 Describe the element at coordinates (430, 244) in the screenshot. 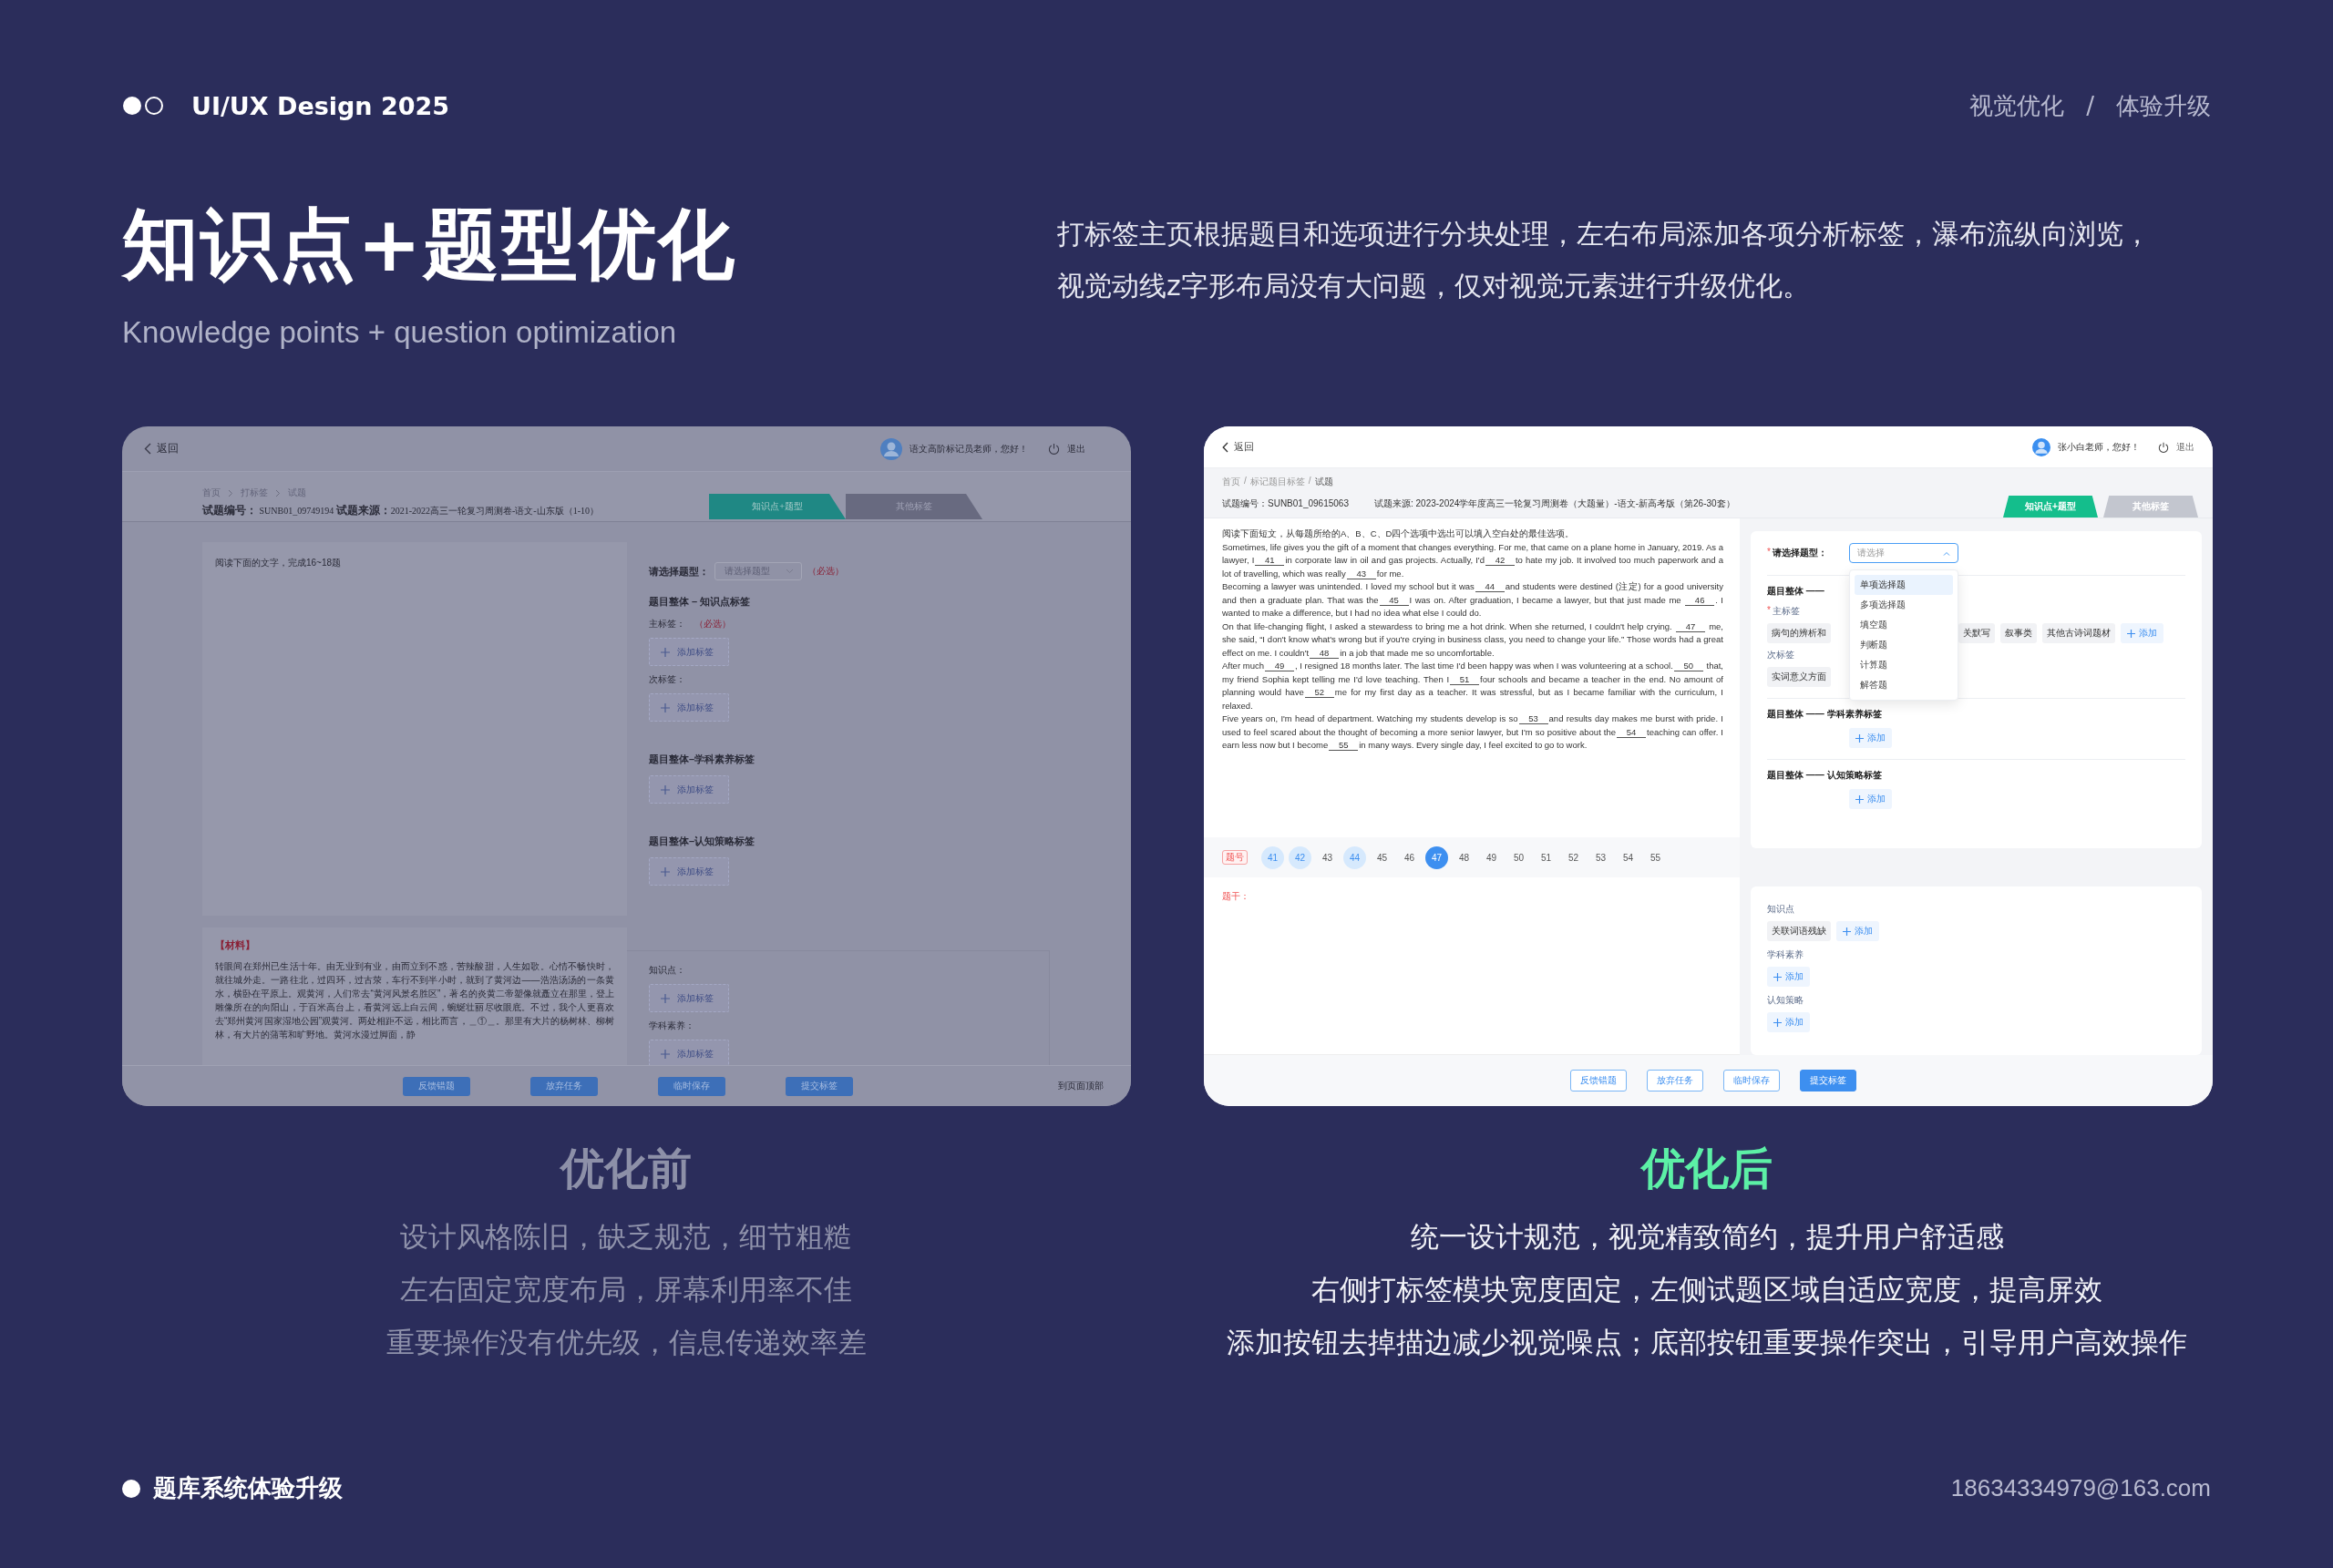

I see `page-title: 知识点+题型优化` at that location.